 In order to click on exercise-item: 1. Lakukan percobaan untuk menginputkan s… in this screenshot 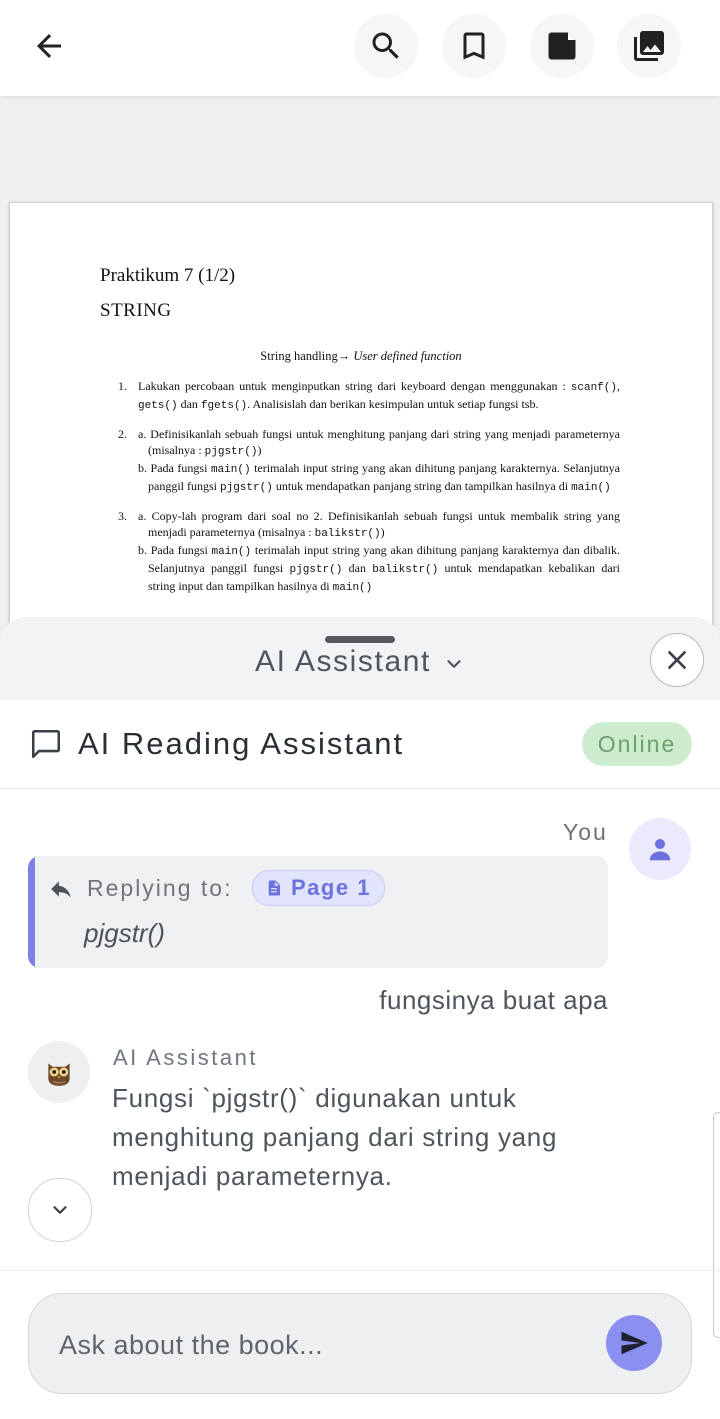, I will do `click(369, 396)`.